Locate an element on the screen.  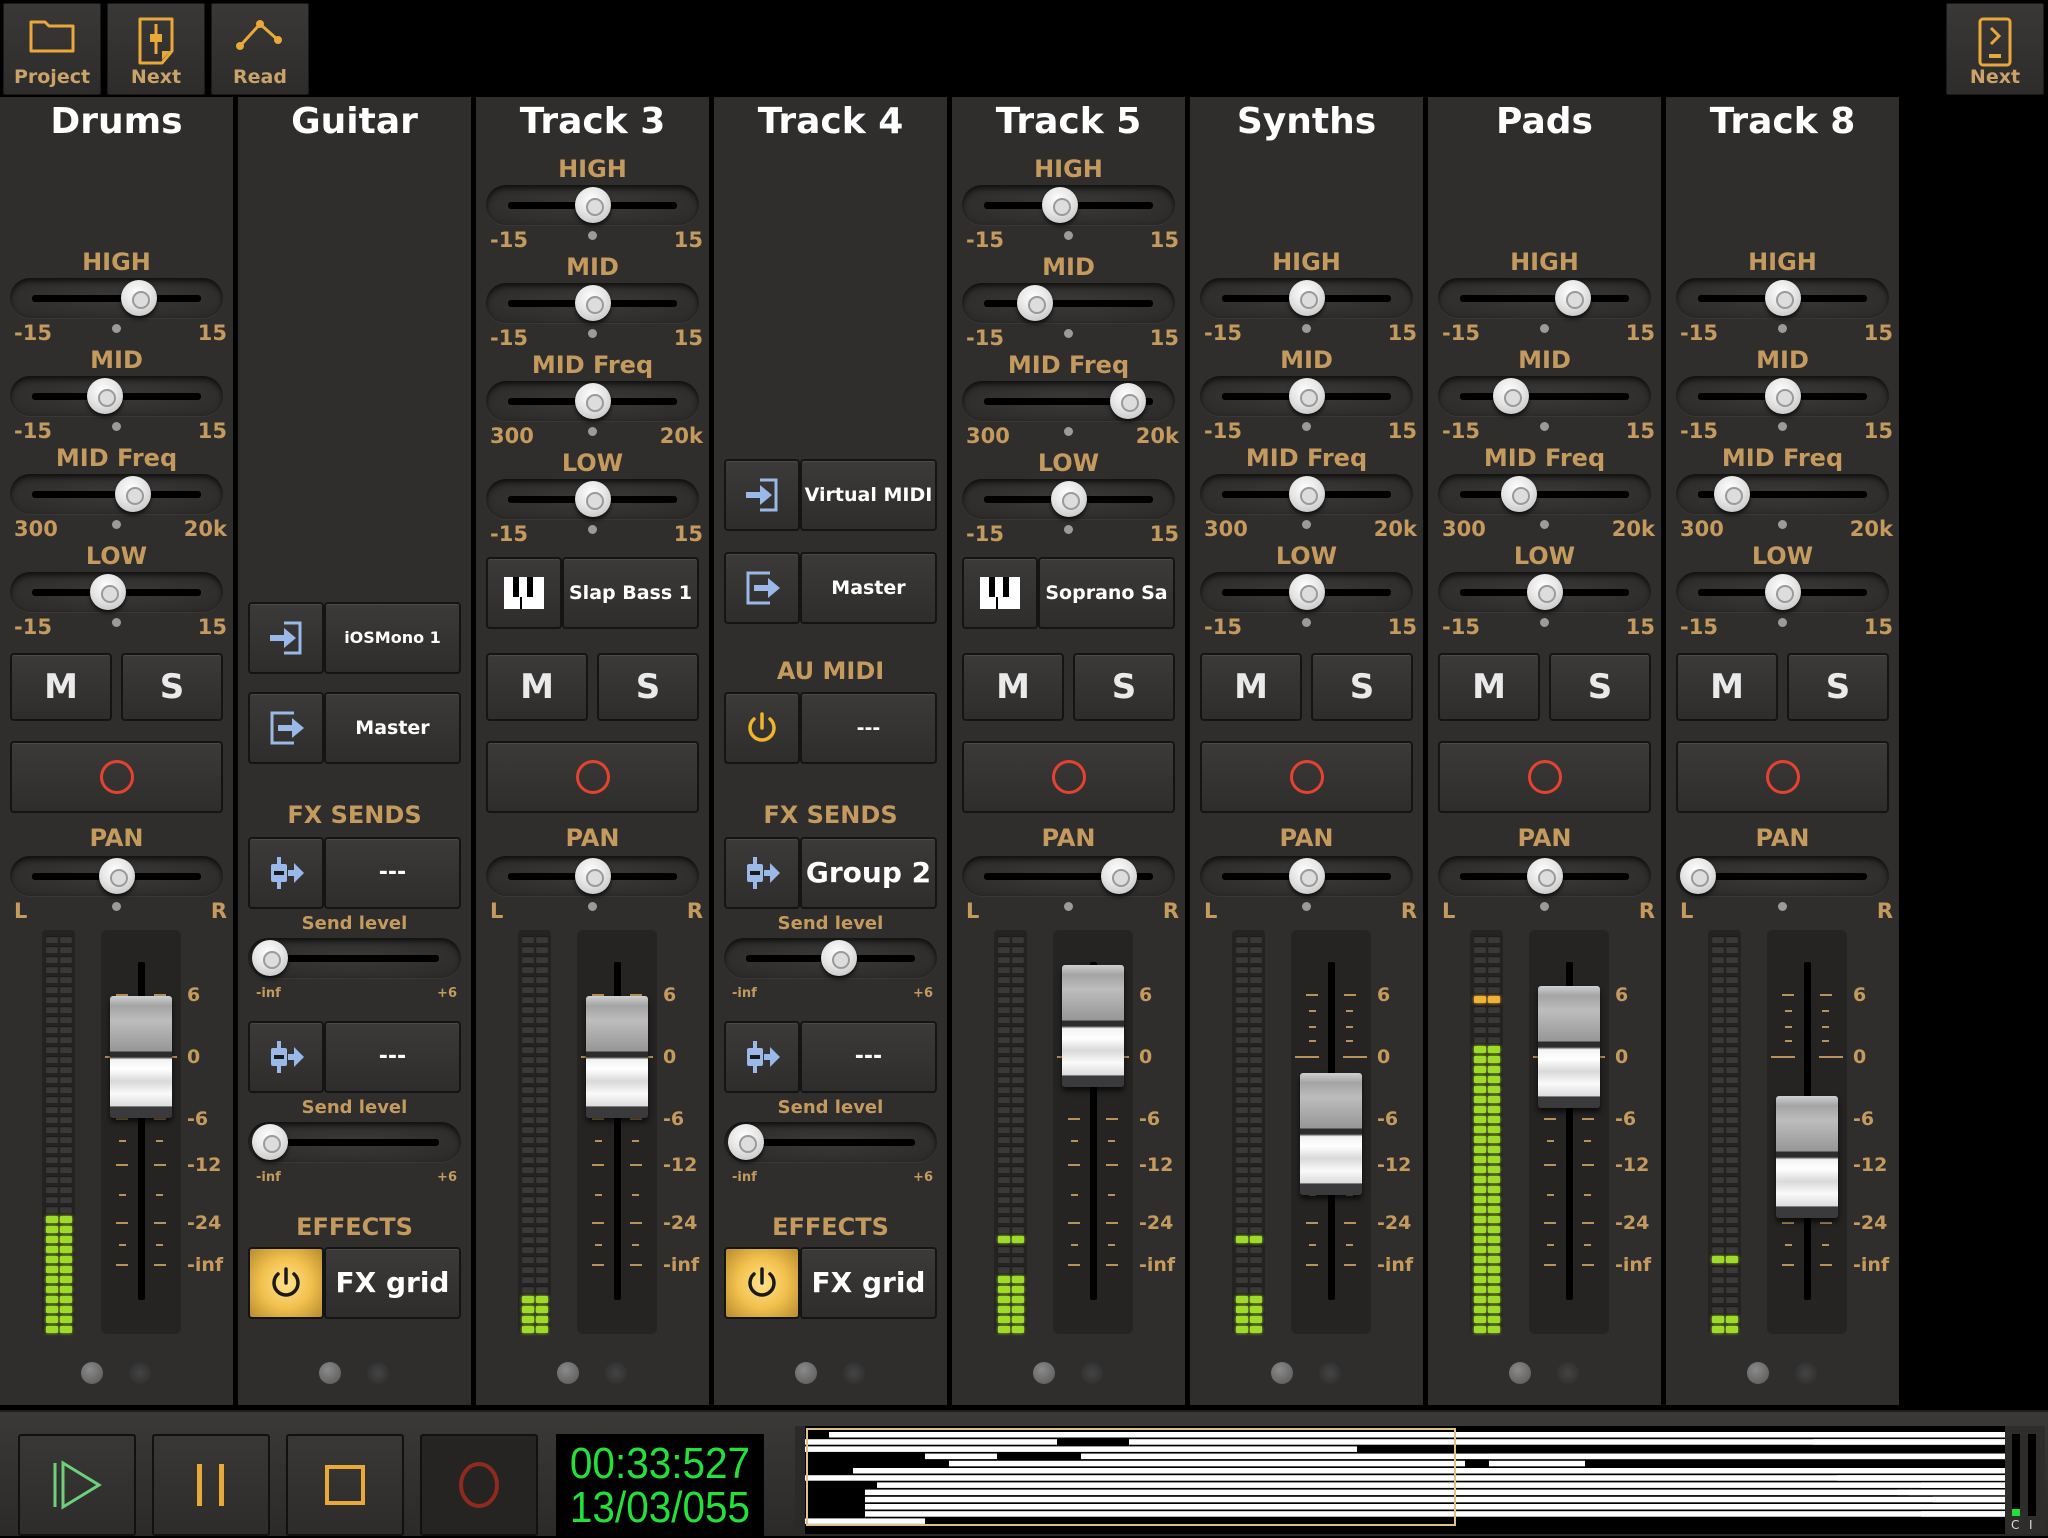
pause-button is located at coordinates (211, 1485).